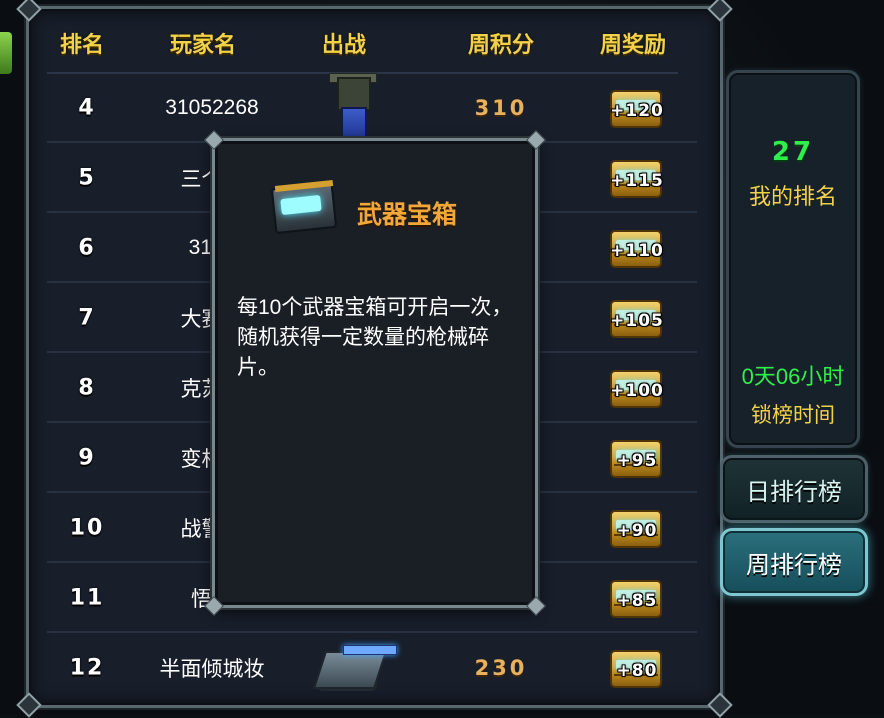  I want to click on row-weekly-reward: +115, so click(637, 178).